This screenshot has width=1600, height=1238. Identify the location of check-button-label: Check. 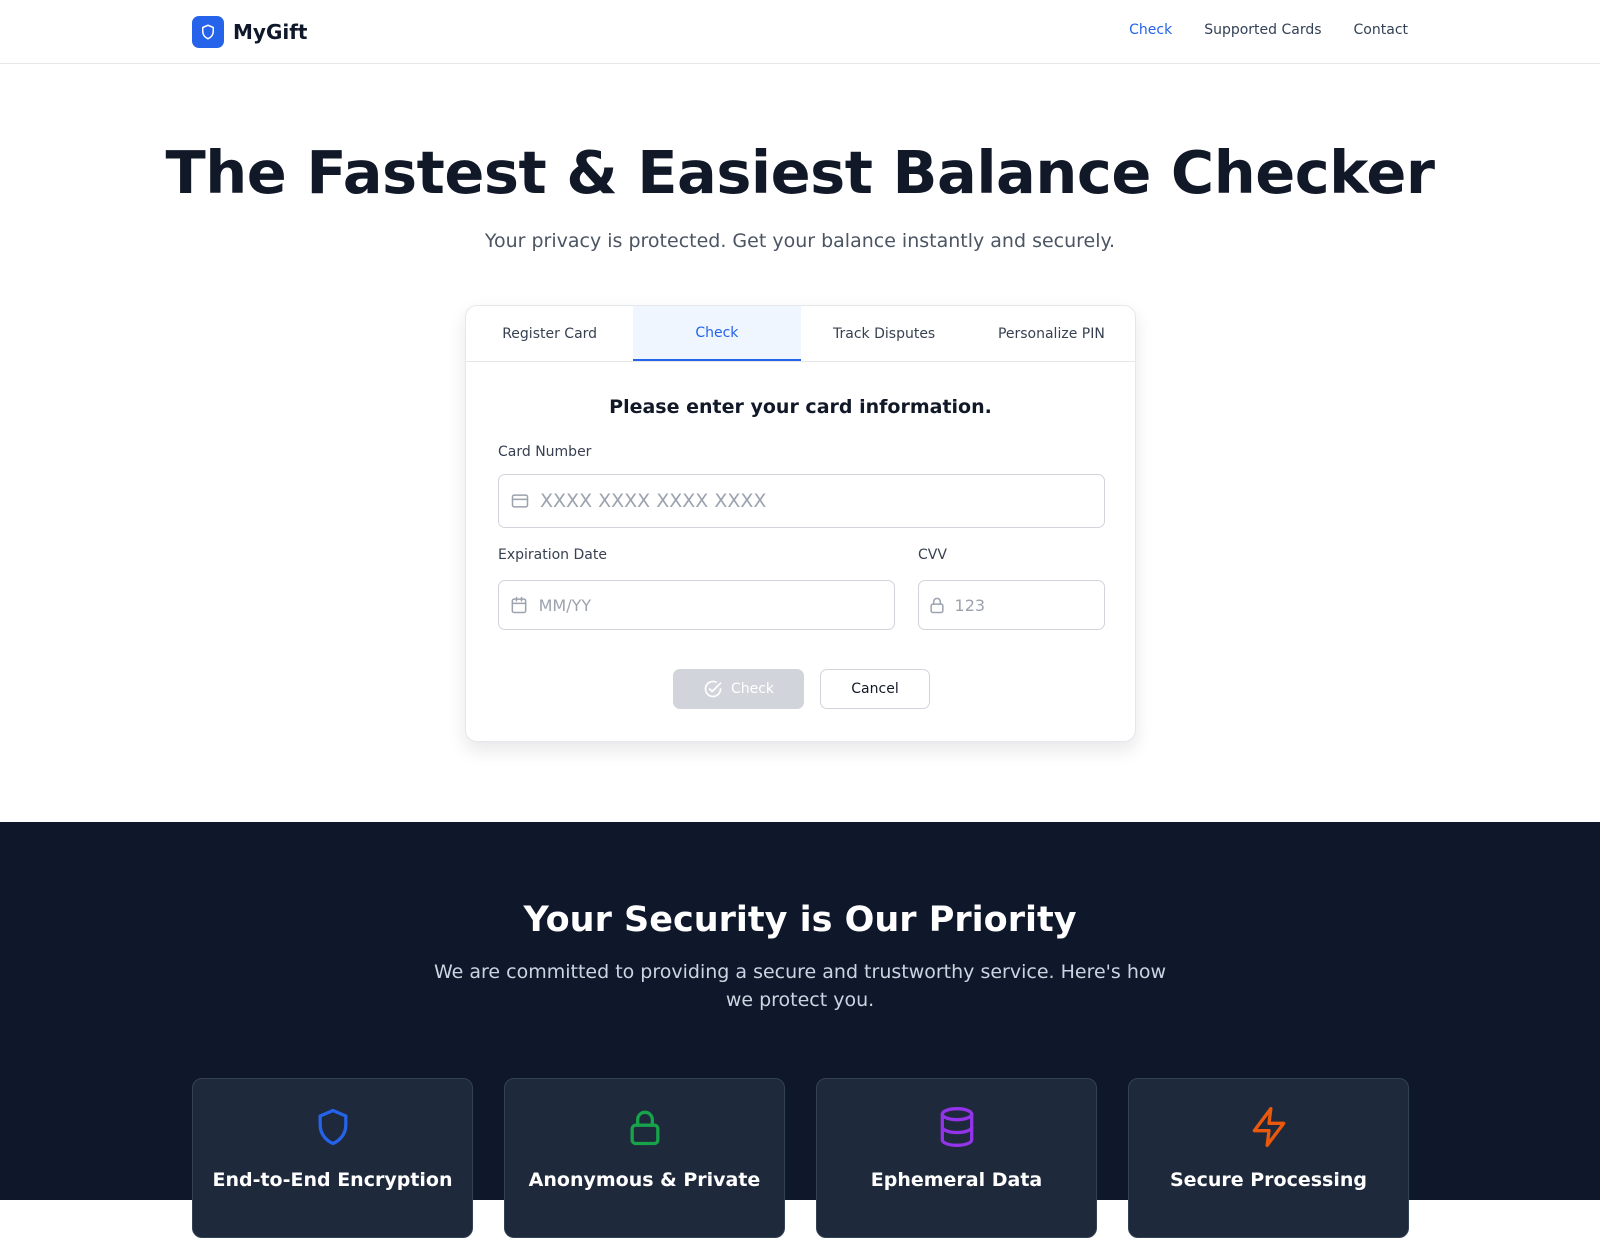
(752, 689).